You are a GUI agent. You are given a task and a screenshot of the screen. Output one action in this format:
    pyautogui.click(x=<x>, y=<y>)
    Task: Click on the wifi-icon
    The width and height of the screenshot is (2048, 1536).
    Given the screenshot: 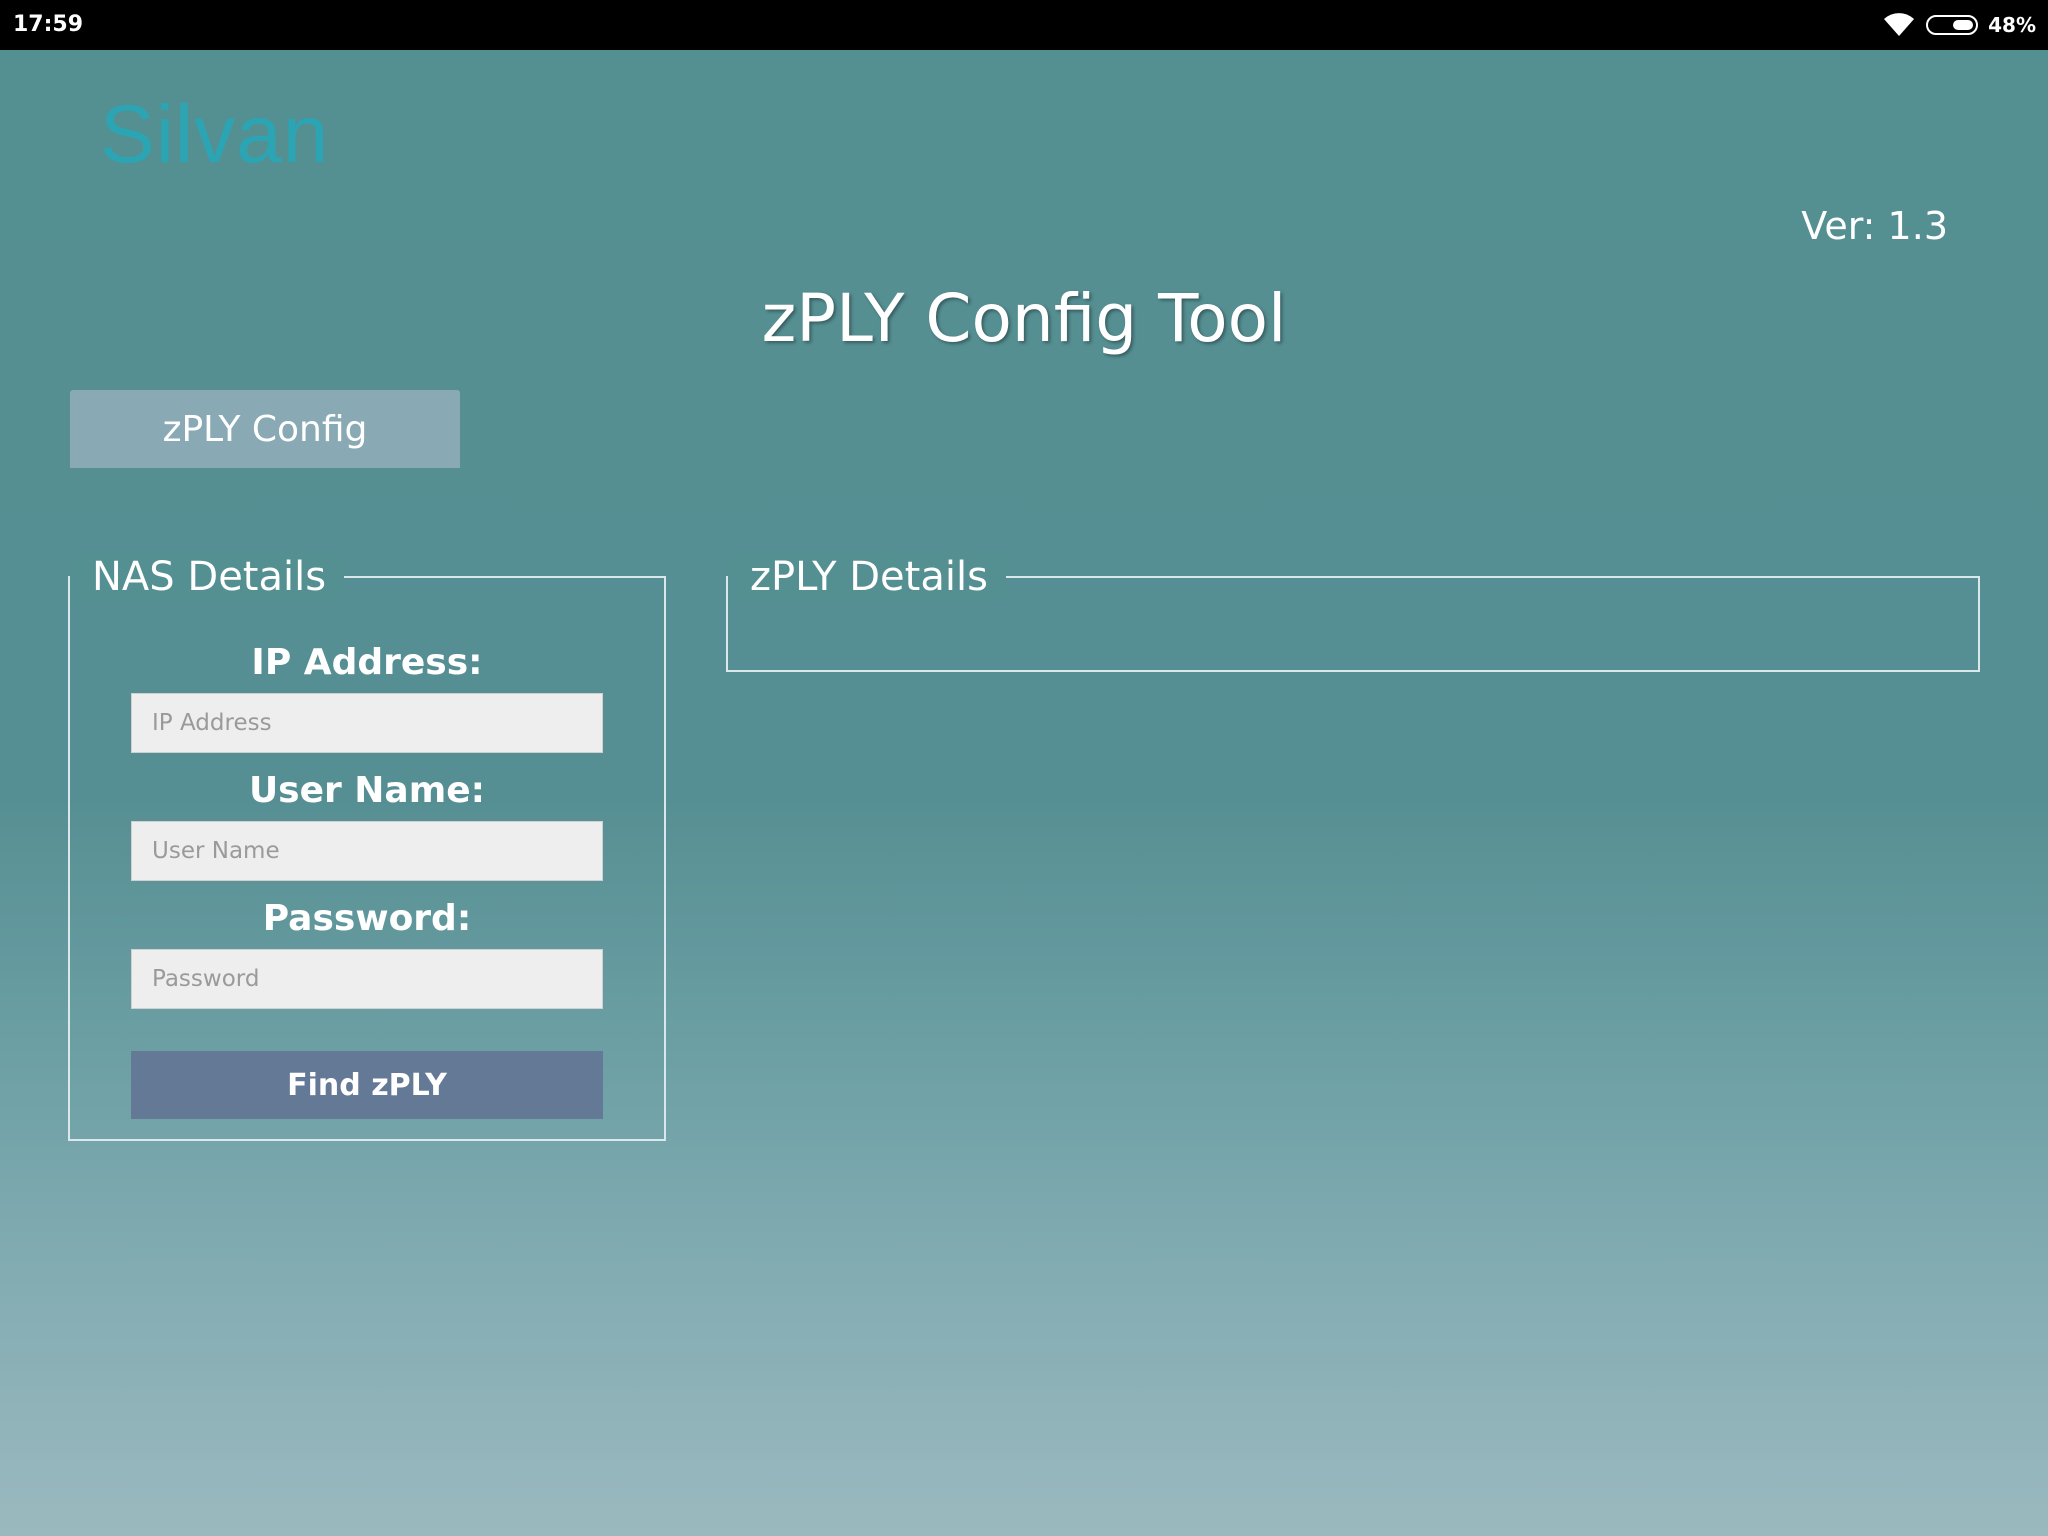 What is the action you would take?
    pyautogui.click(x=1899, y=25)
    